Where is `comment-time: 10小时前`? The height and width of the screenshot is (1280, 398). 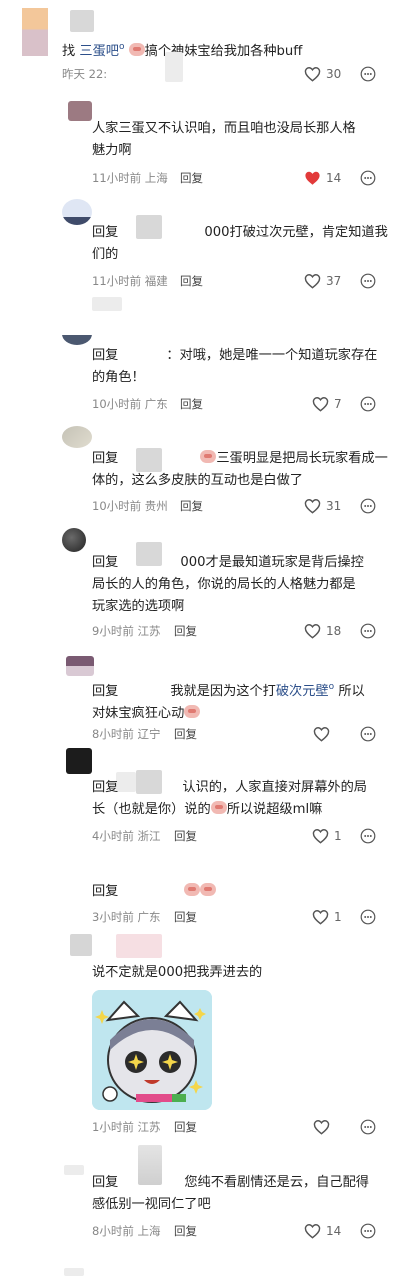 comment-time: 10小时前 is located at coordinates (117, 506).